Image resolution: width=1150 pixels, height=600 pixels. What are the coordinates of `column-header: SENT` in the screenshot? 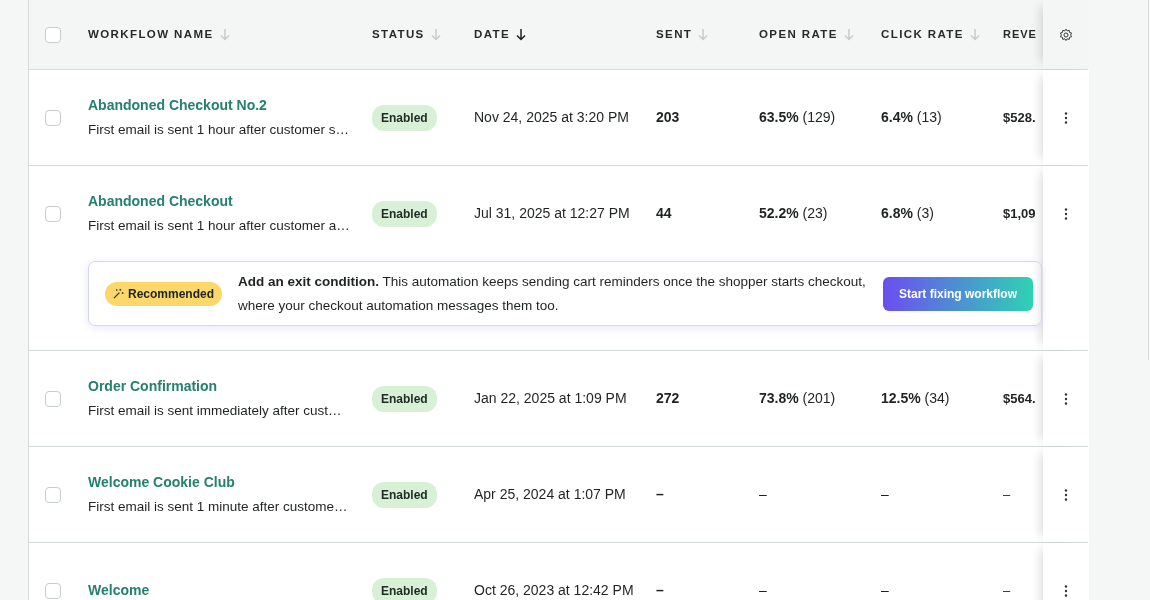 It's located at (674, 34).